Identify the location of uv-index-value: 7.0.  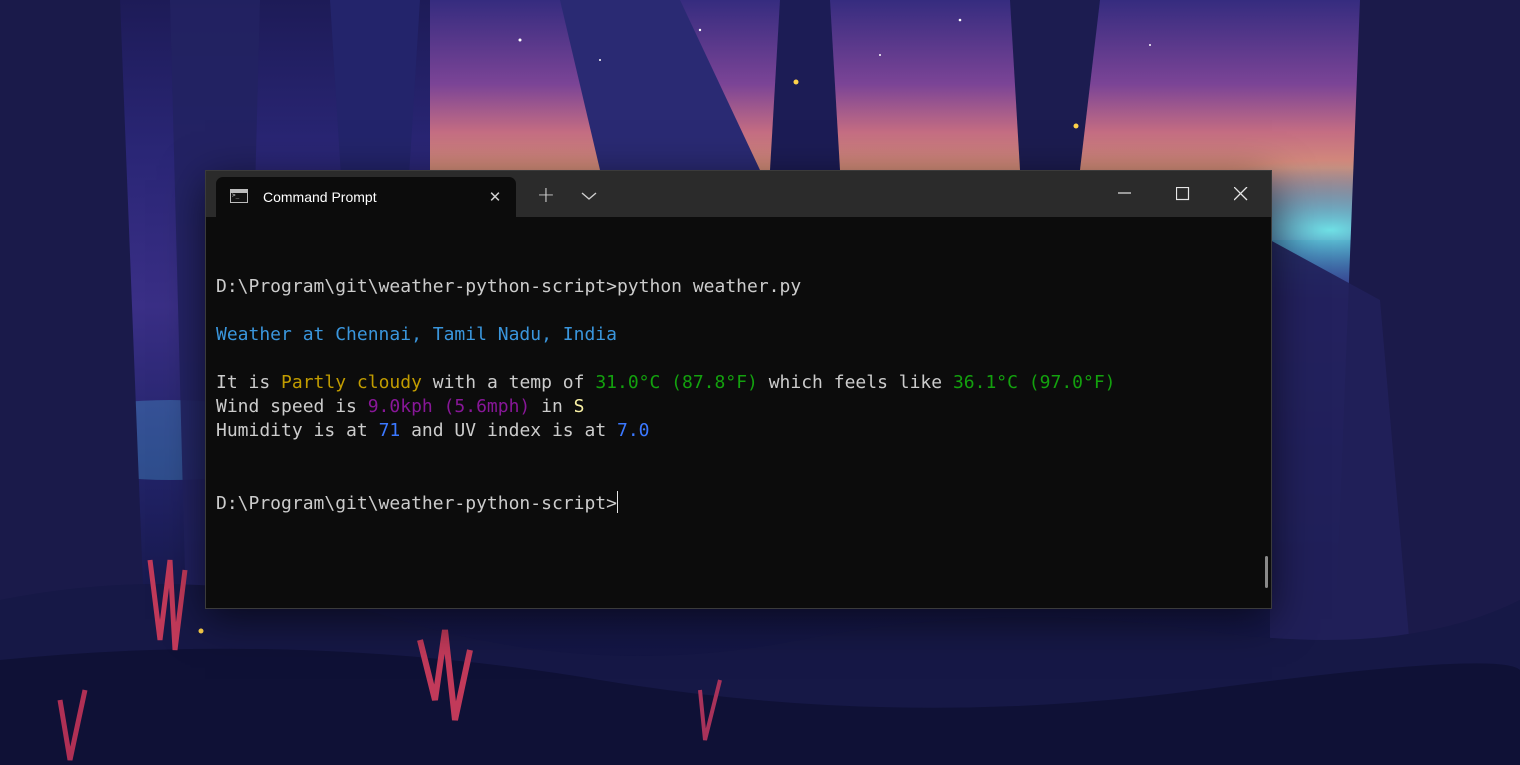
(633, 430).